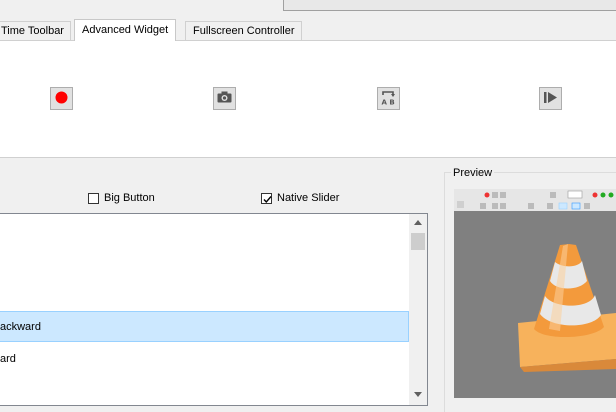 The image size is (616, 412). I want to click on tab-label: Advanced Widget, so click(125, 30).